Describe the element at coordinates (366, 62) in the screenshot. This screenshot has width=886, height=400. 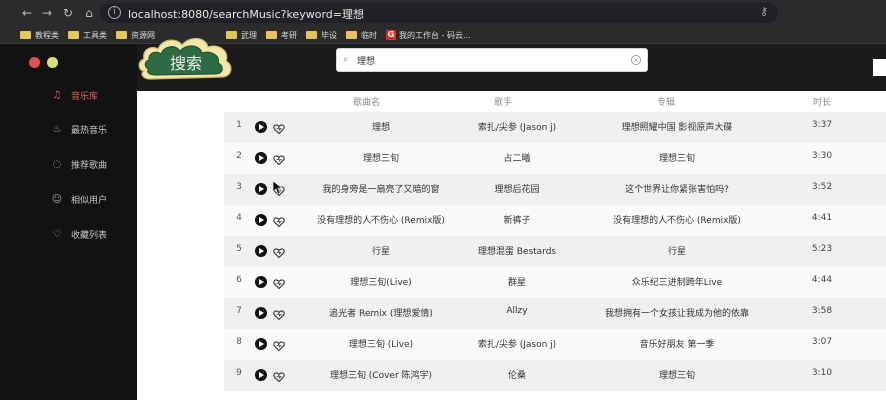
I see `search-value: 理想` at that location.